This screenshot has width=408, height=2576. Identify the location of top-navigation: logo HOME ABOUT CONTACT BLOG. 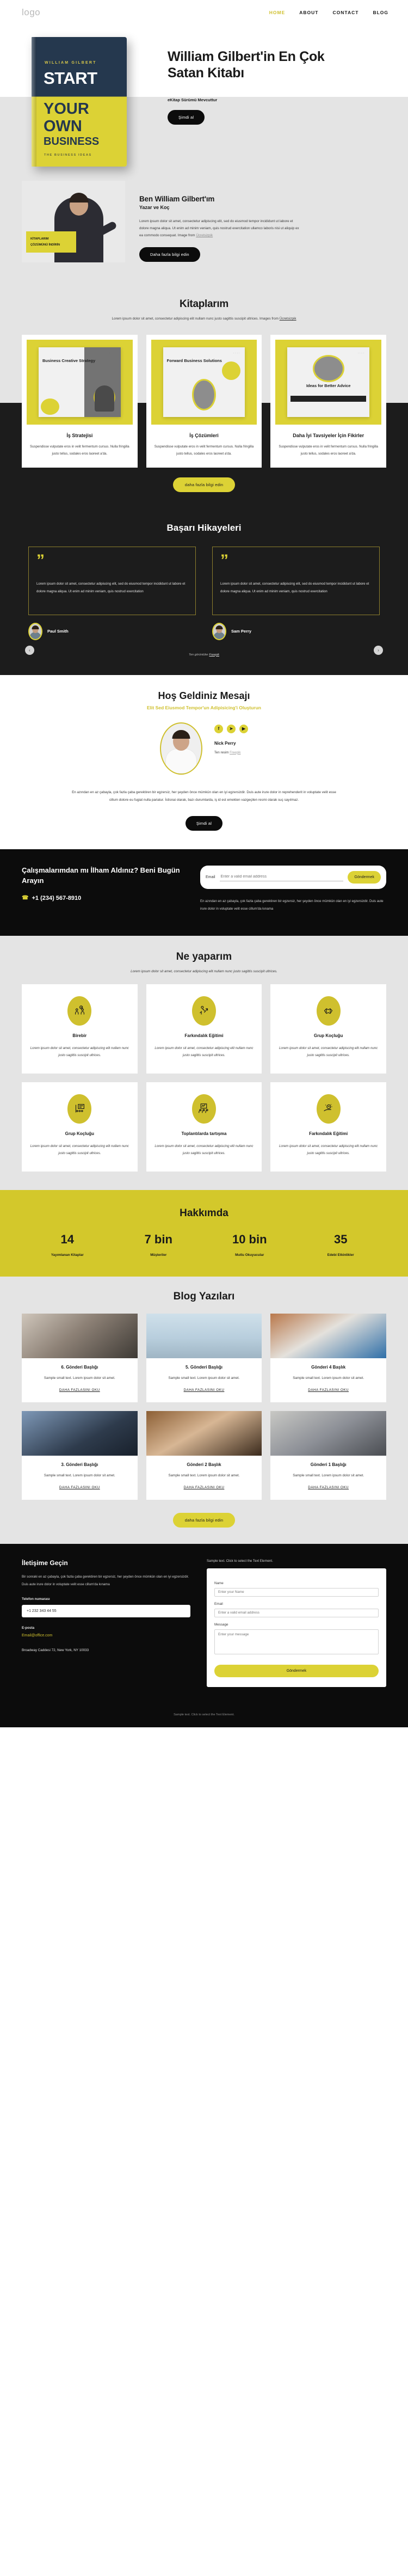
(204, 12).